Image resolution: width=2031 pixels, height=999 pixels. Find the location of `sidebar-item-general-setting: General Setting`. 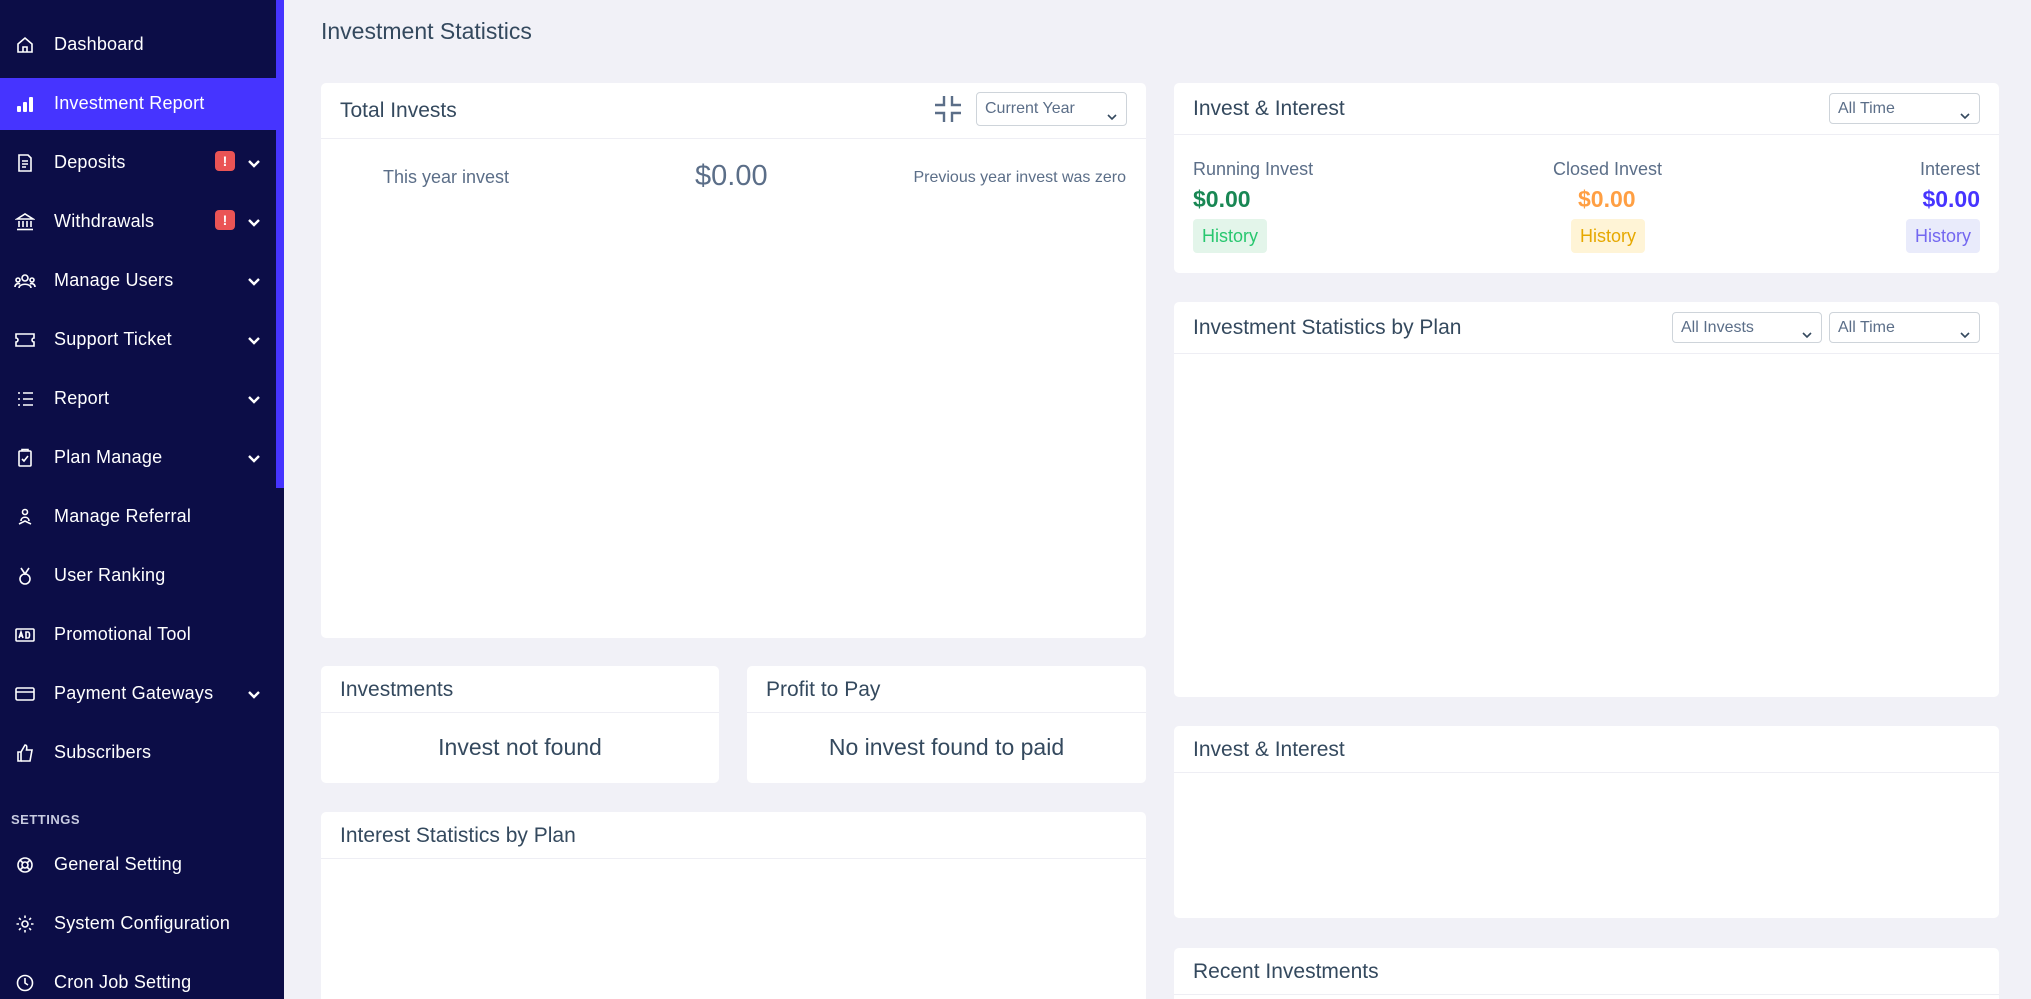

sidebar-item-general-setting: General Setting is located at coordinates (138, 865).